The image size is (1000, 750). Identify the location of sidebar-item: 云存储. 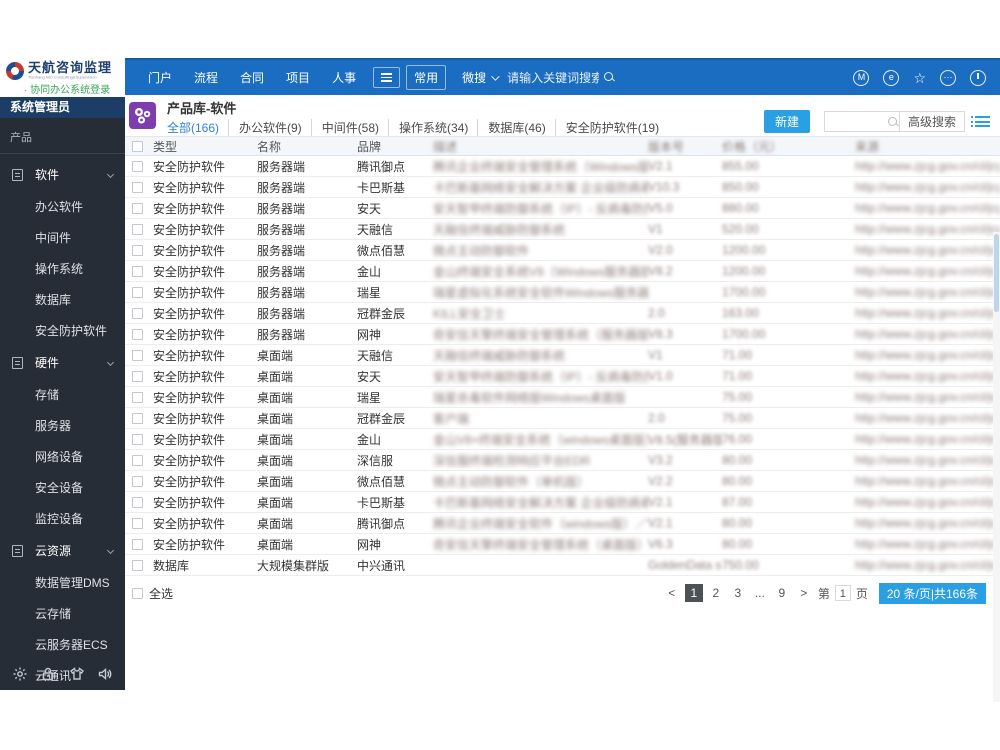
(62, 613).